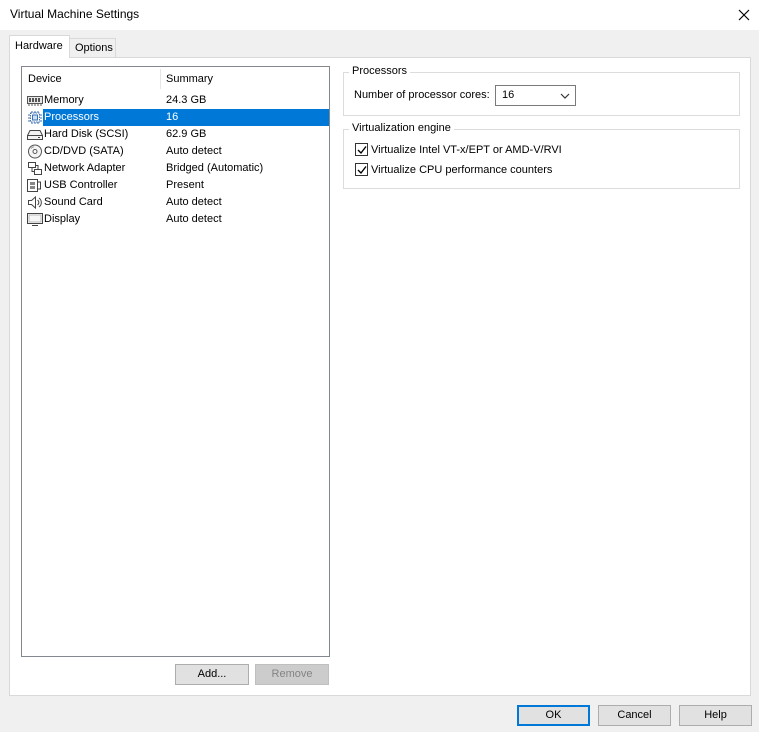 Image resolution: width=759 pixels, height=732 pixels. I want to click on cores-value: 16, so click(508, 95).